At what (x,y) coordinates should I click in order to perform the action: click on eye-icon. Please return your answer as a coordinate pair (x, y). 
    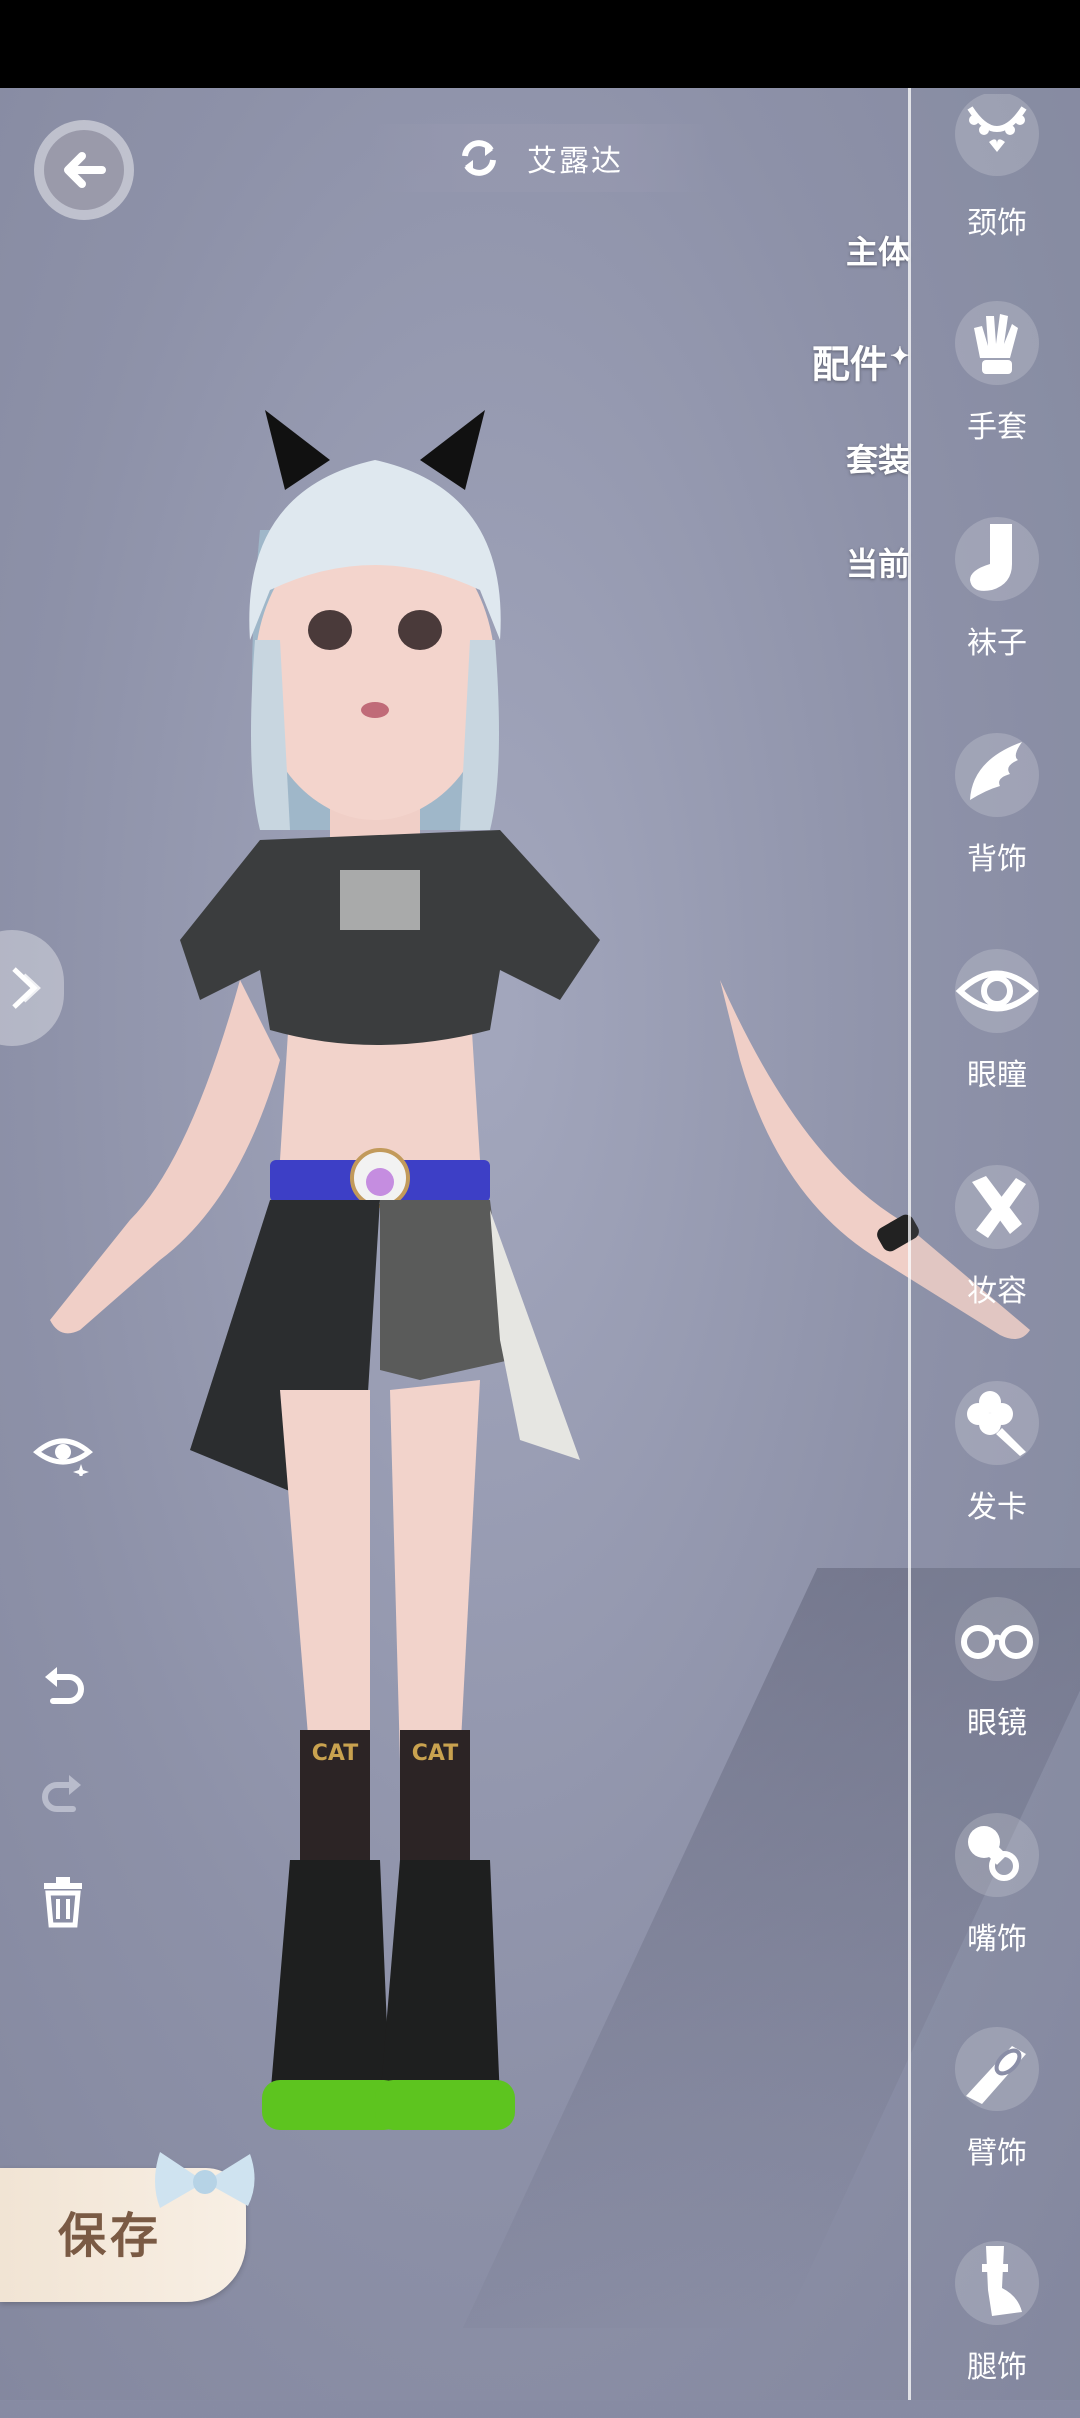
    Looking at the image, I should click on (997, 991).